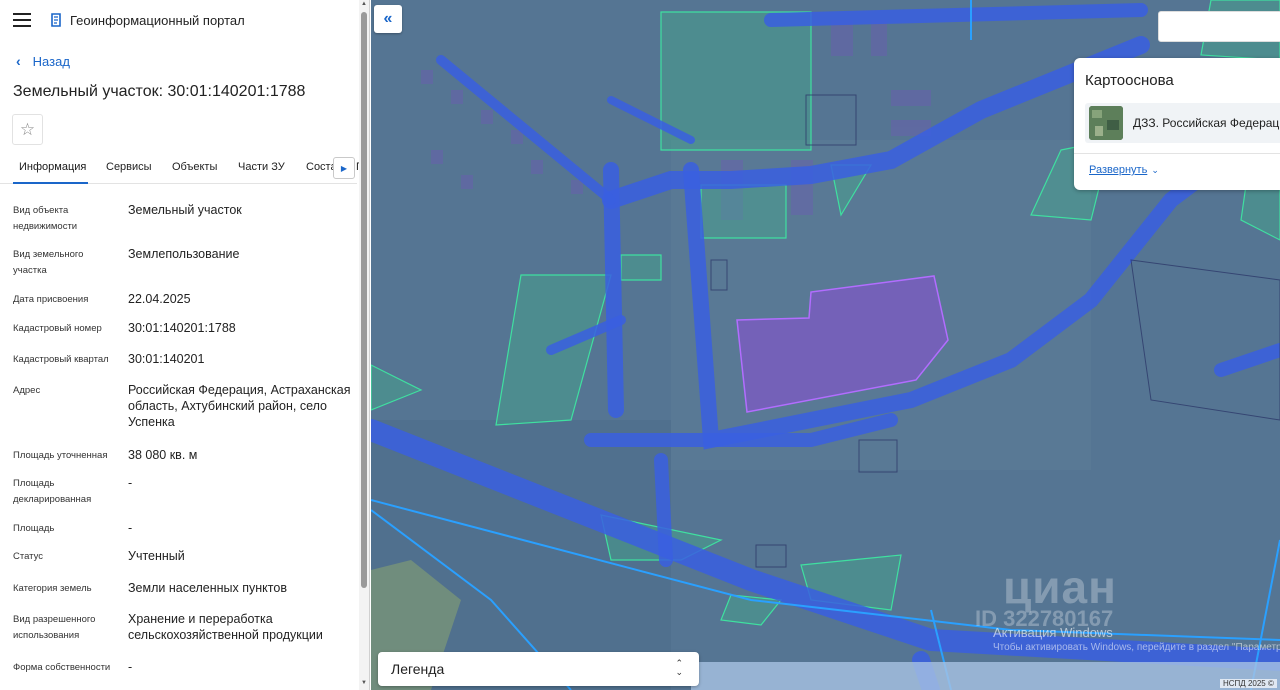 The width and height of the screenshot is (1280, 690). I want to click on chevron-down-icon: ⌄, so click(1155, 170).